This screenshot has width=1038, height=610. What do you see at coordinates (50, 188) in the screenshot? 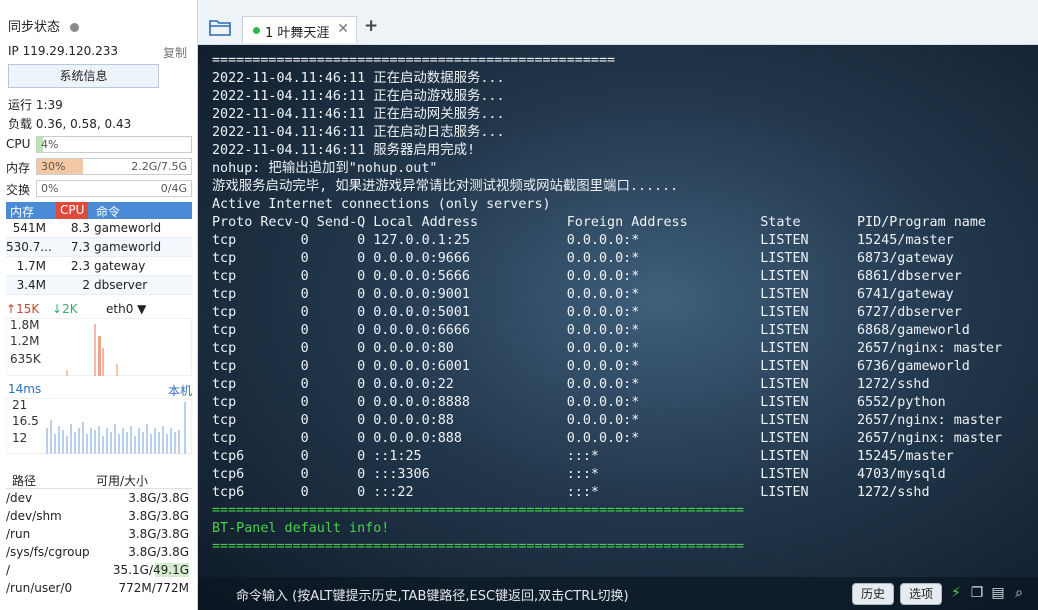
I see `swap-percent: 0%` at bounding box center [50, 188].